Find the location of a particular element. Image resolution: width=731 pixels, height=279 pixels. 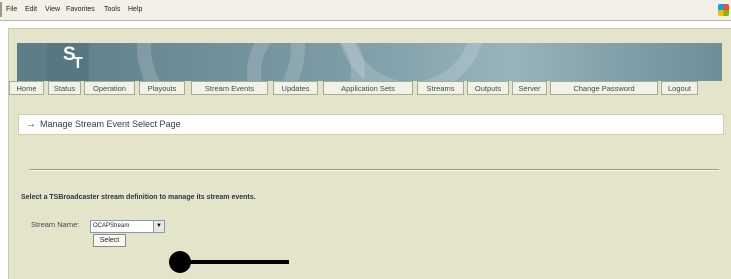

tab-updates: Updates is located at coordinates (295, 88).